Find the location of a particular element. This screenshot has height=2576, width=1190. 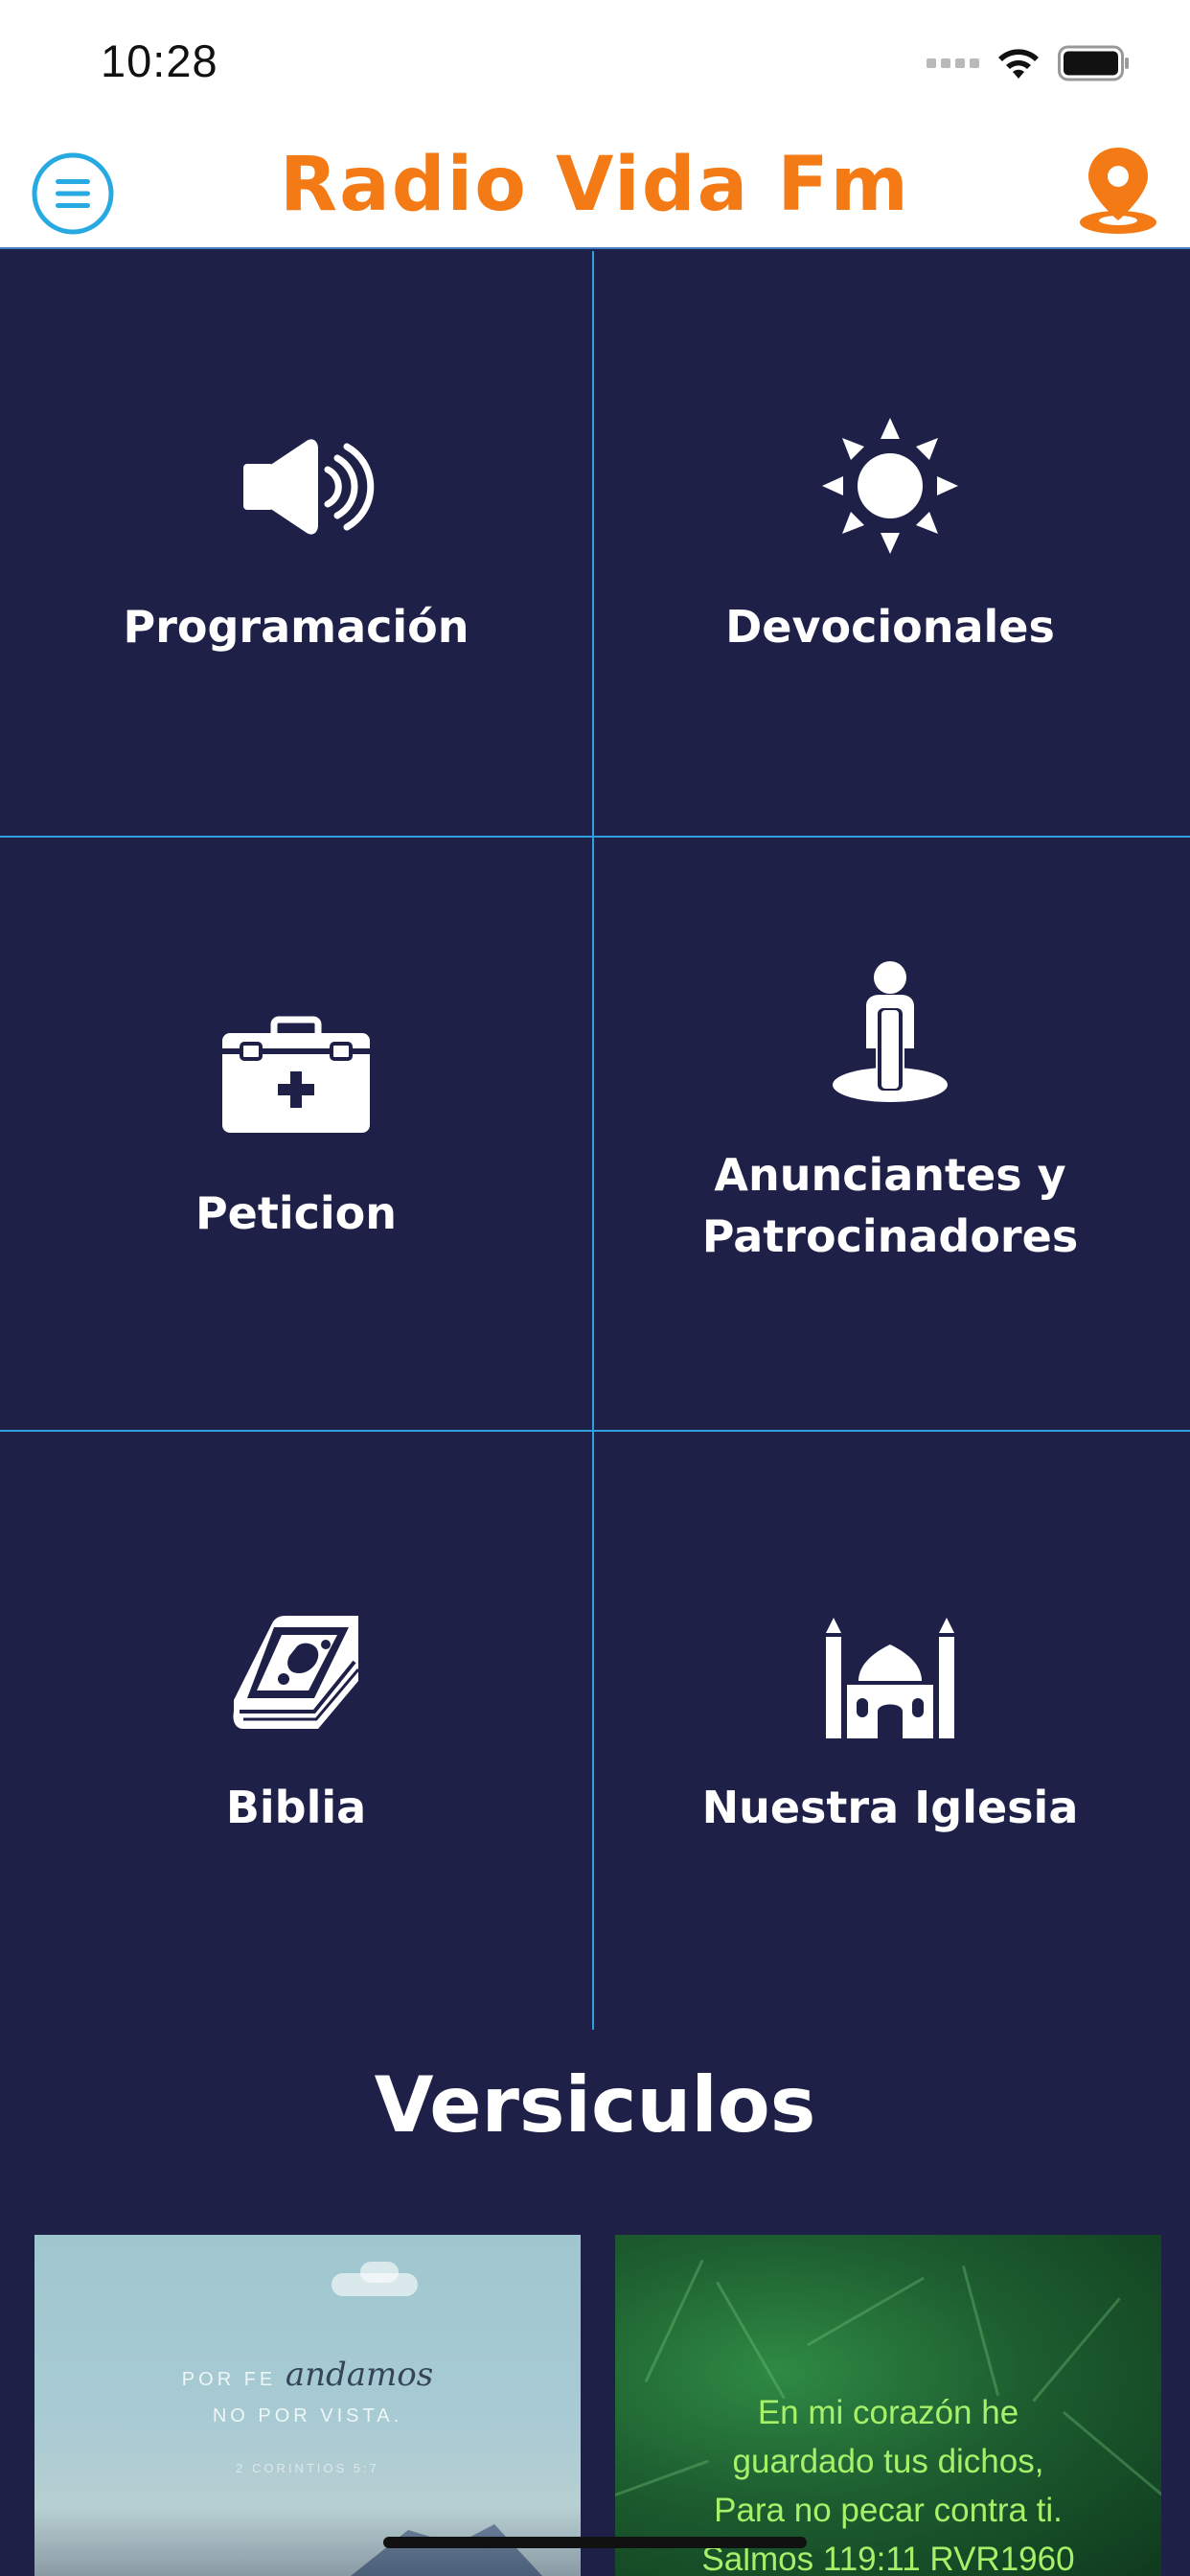

wifi-icon is located at coordinates (1018, 64).